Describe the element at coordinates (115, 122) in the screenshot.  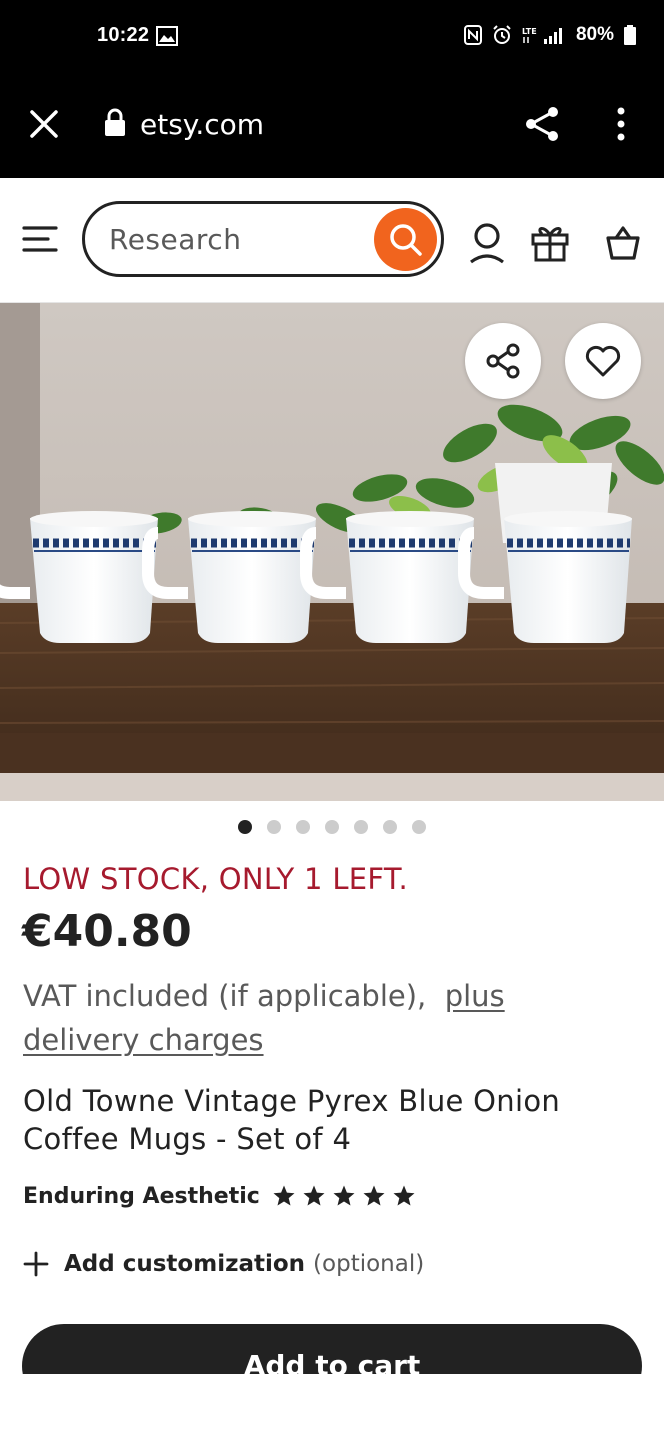
I see `lock-icon` at that location.